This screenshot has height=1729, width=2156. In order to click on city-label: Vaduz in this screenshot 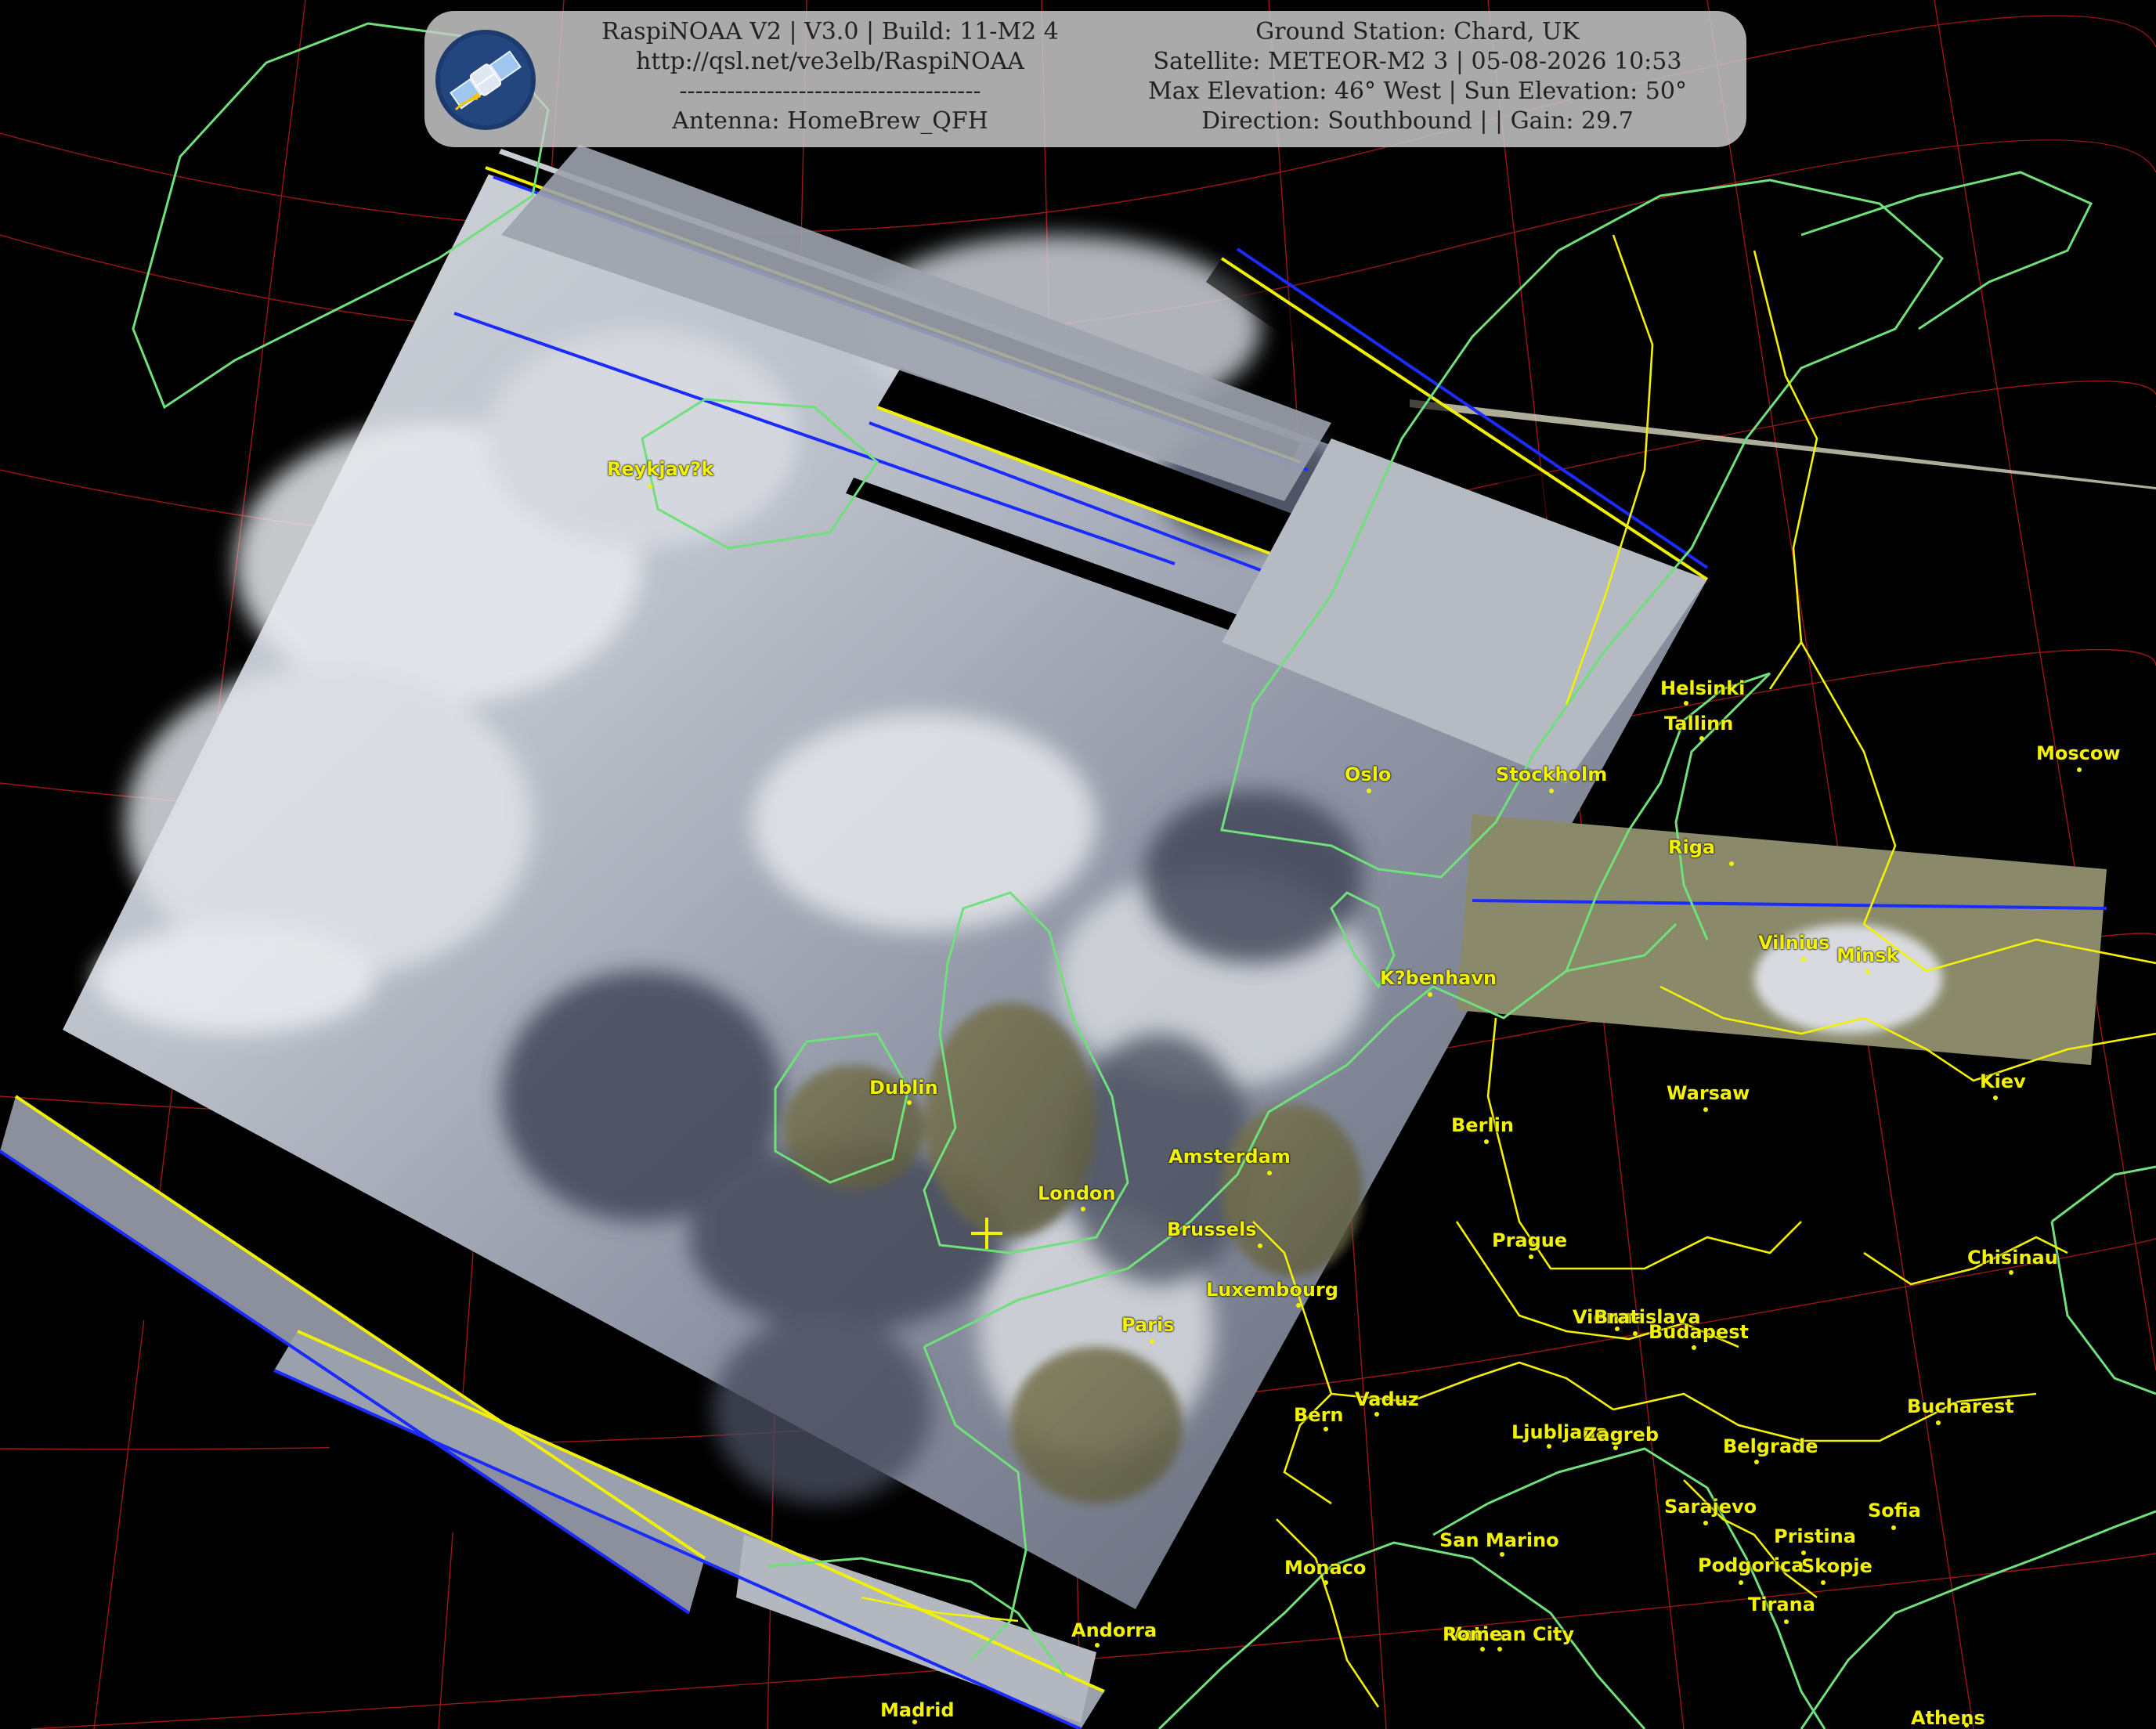, I will do `click(1387, 1399)`.